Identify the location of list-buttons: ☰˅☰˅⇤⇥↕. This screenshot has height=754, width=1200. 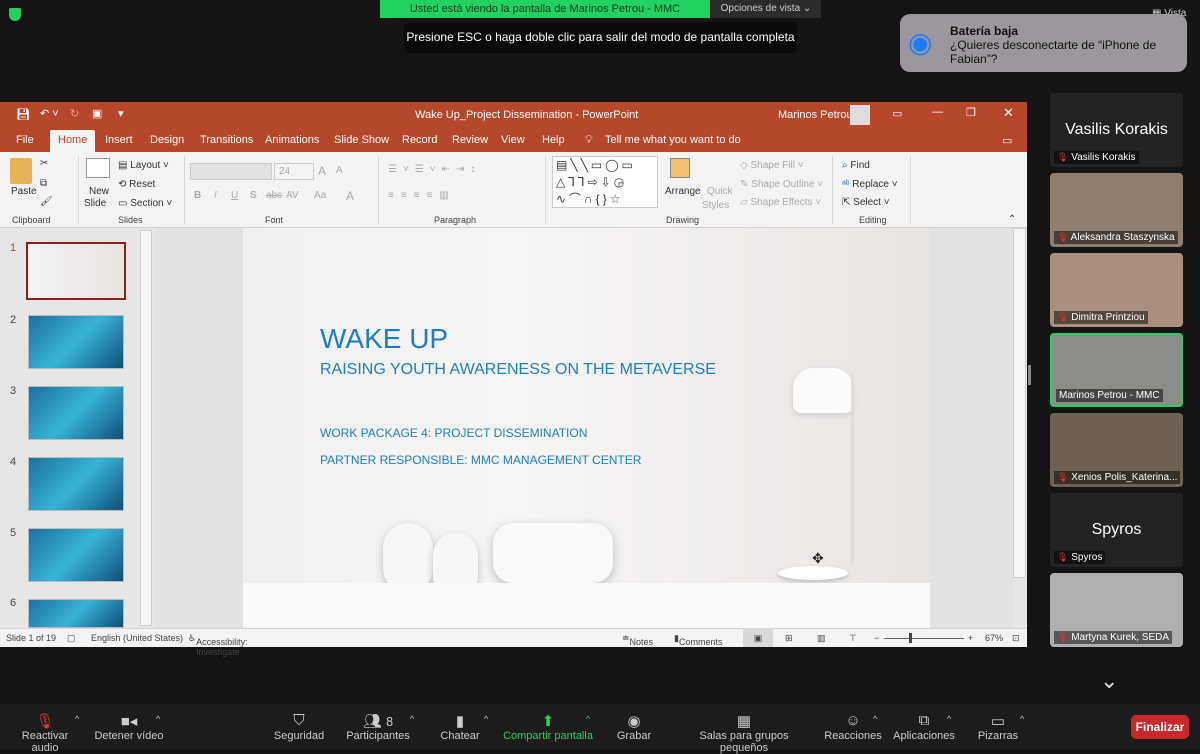
(434, 169).